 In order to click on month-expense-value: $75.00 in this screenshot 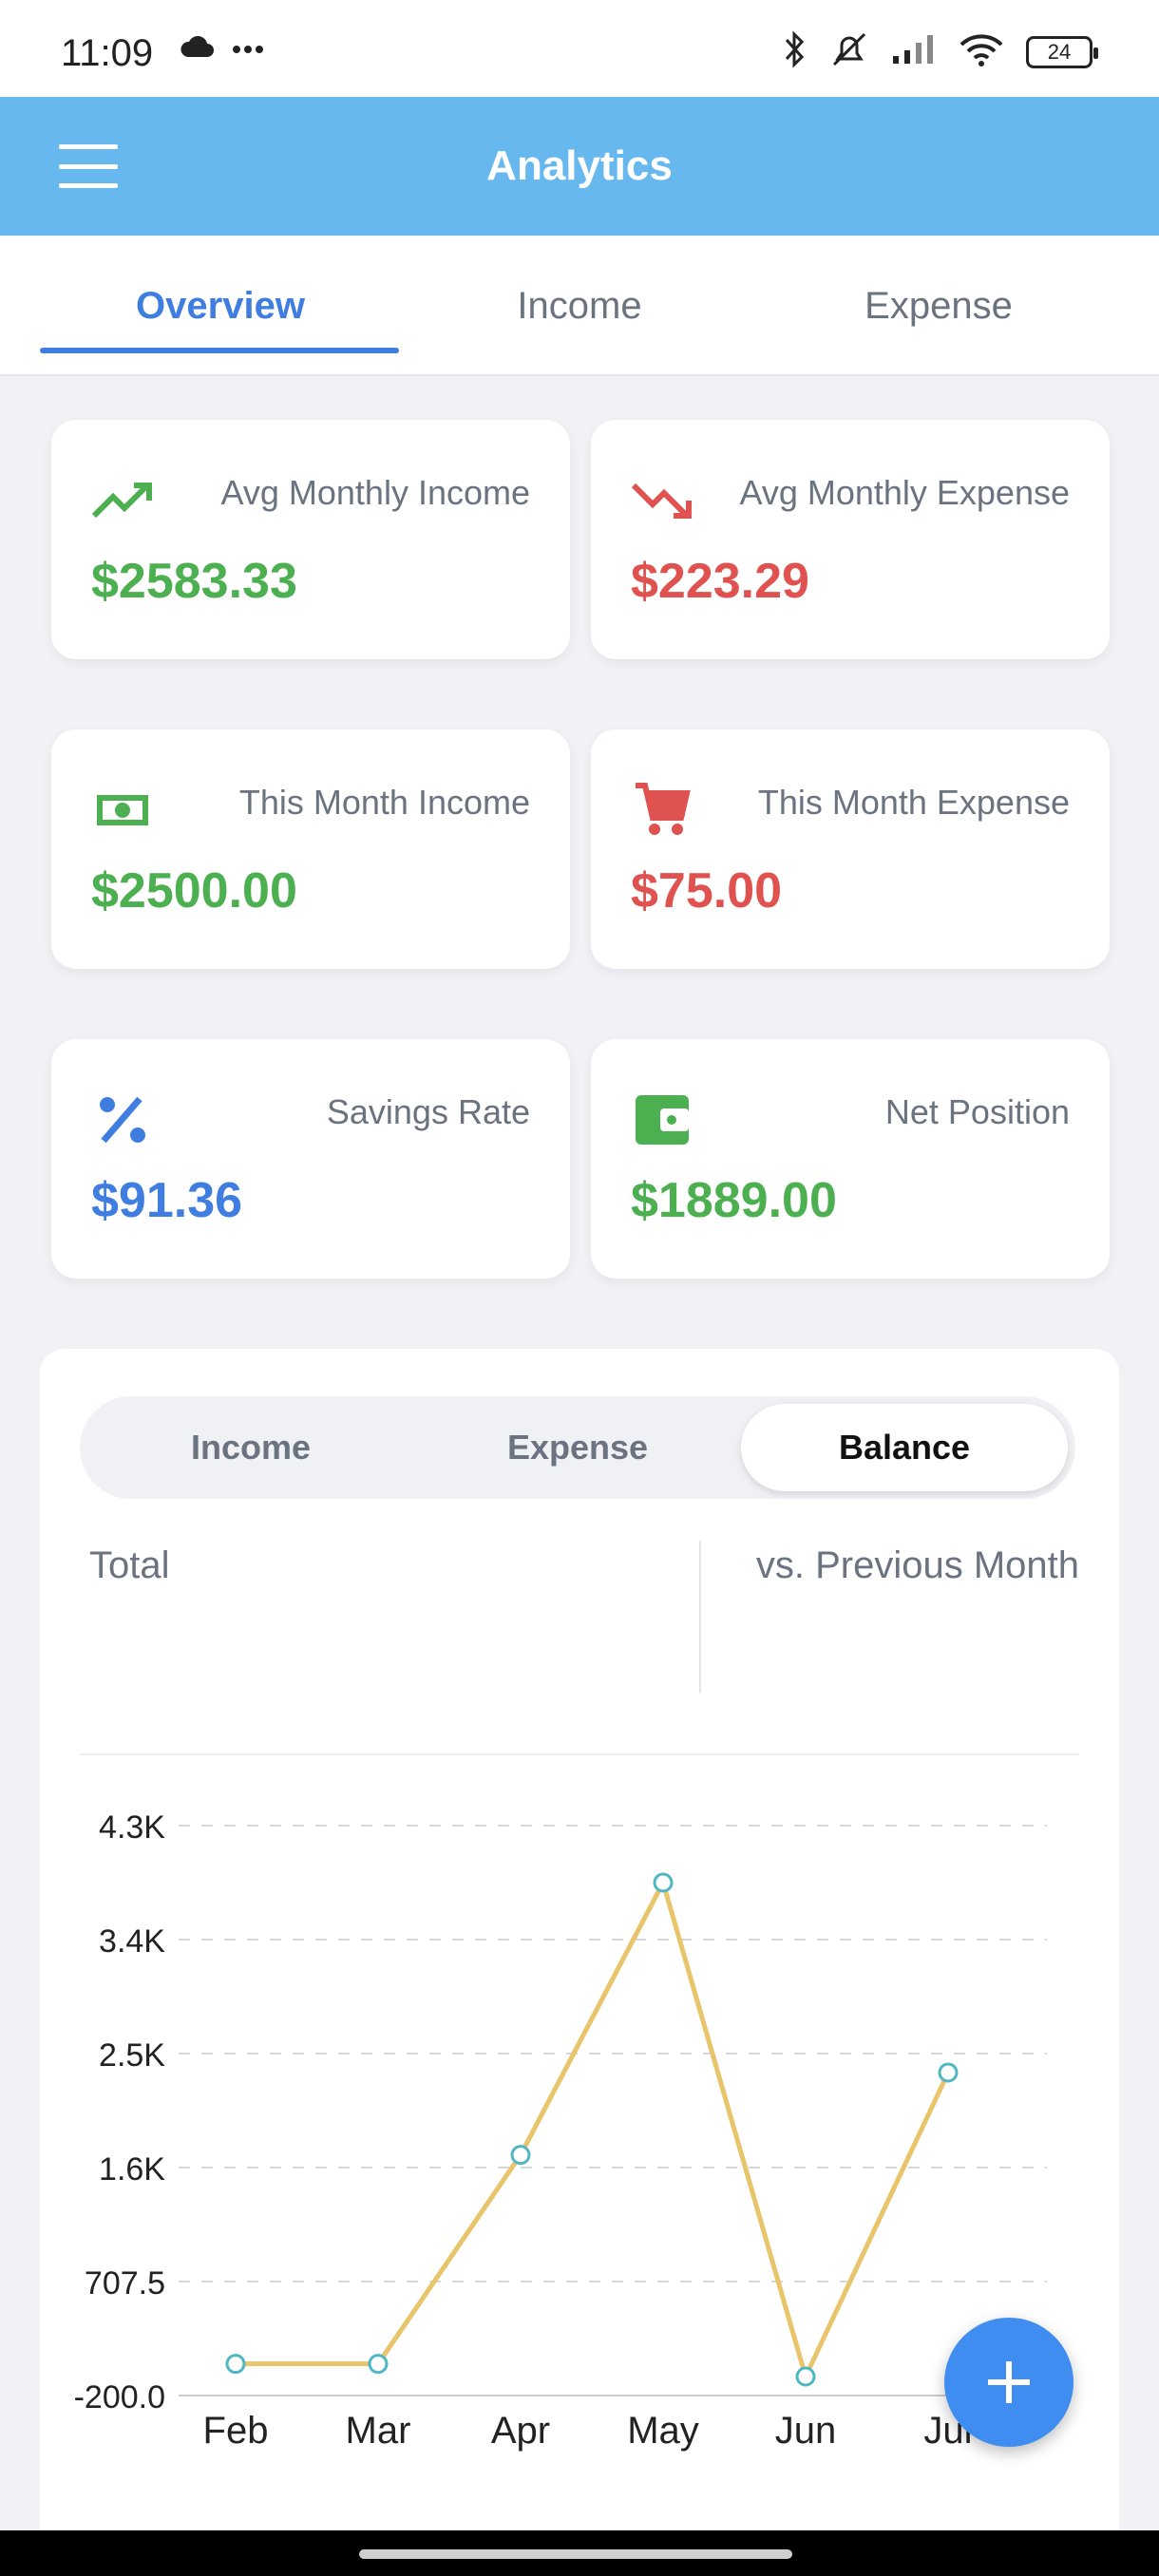, I will do `click(707, 891)`.